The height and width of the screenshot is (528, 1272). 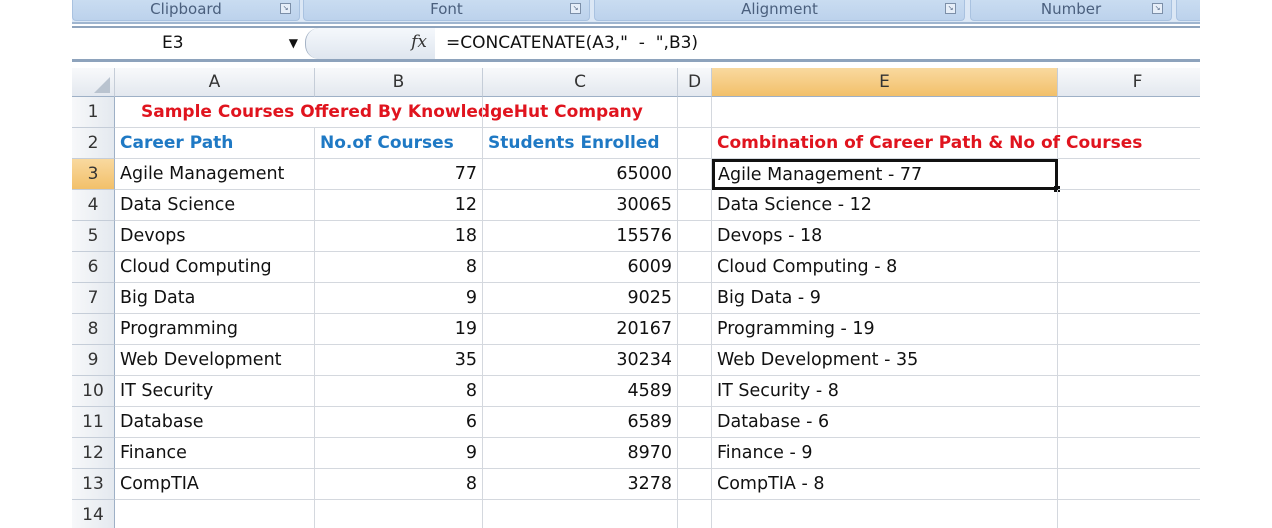 I want to click on cell-c10: 4589, so click(x=580, y=391).